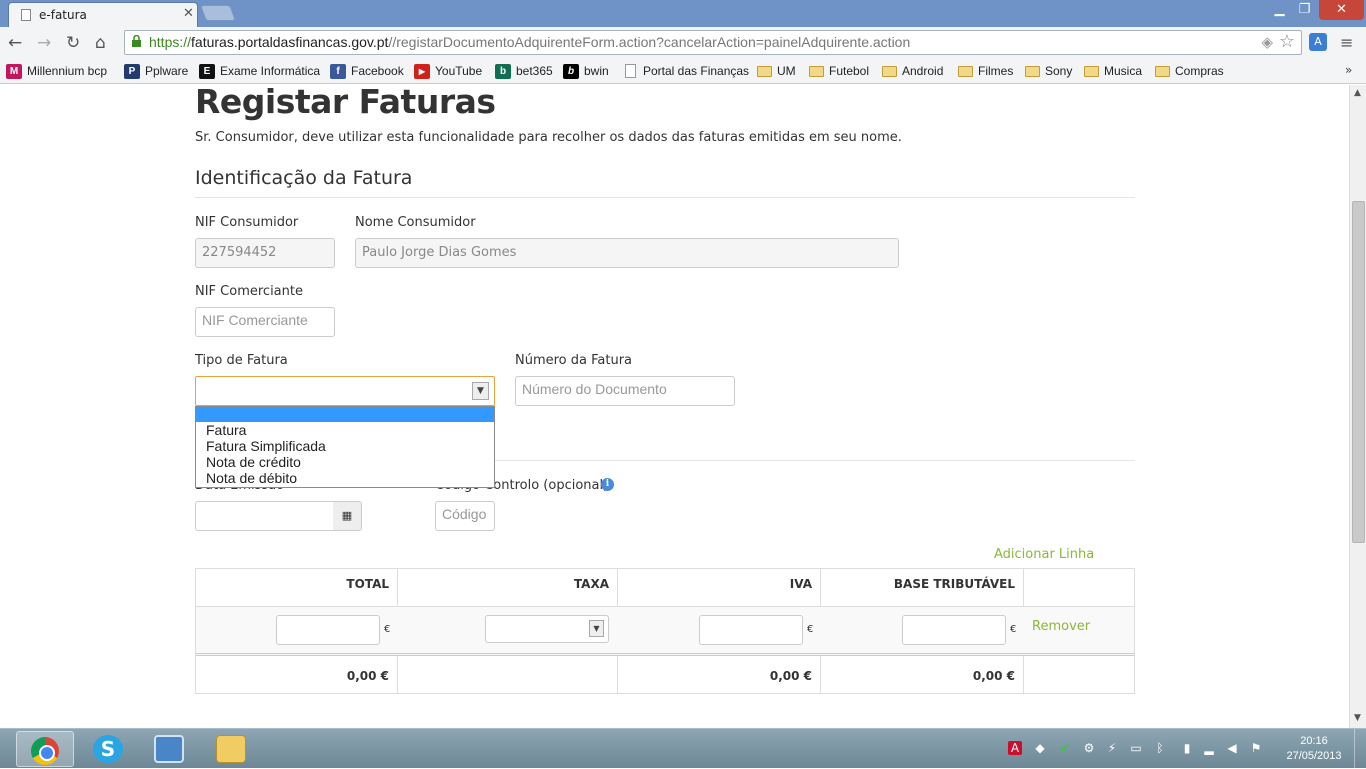 The width and height of the screenshot is (1366, 769). I want to click on bookmark-folder-musica: Musica, so click(1113, 71).